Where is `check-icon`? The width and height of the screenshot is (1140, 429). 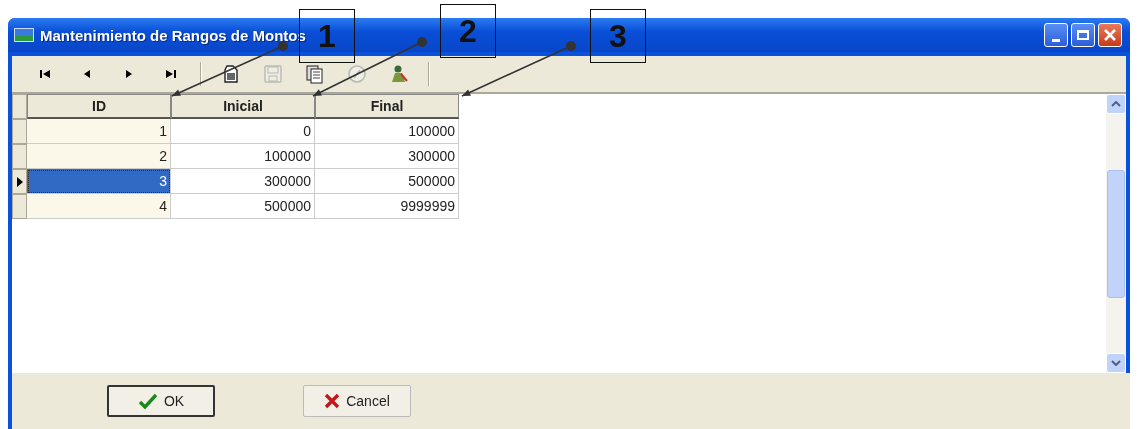 check-icon is located at coordinates (147, 401).